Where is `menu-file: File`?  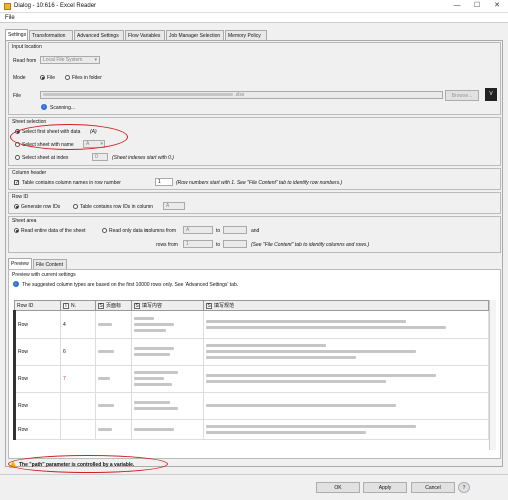 menu-file: File is located at coordinates (10, 18).